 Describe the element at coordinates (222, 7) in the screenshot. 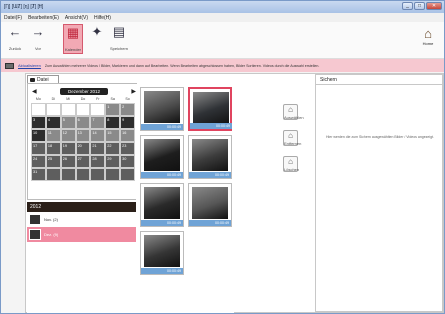

I see `title-bar: [Ƞ] [ƜȾ] [ƞ] [Ⱦ] [ƗƗ] _ □ ✕` at that location.